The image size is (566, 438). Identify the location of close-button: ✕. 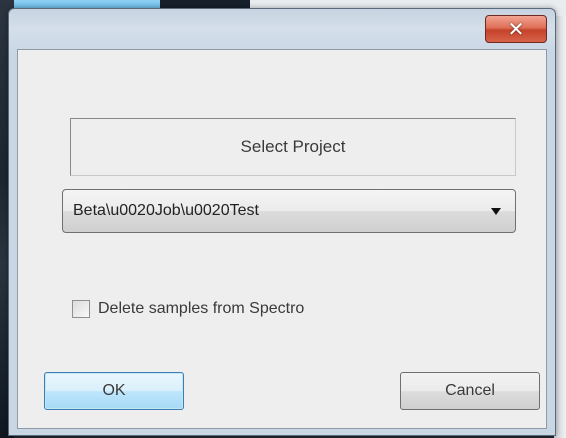
(516, 29).